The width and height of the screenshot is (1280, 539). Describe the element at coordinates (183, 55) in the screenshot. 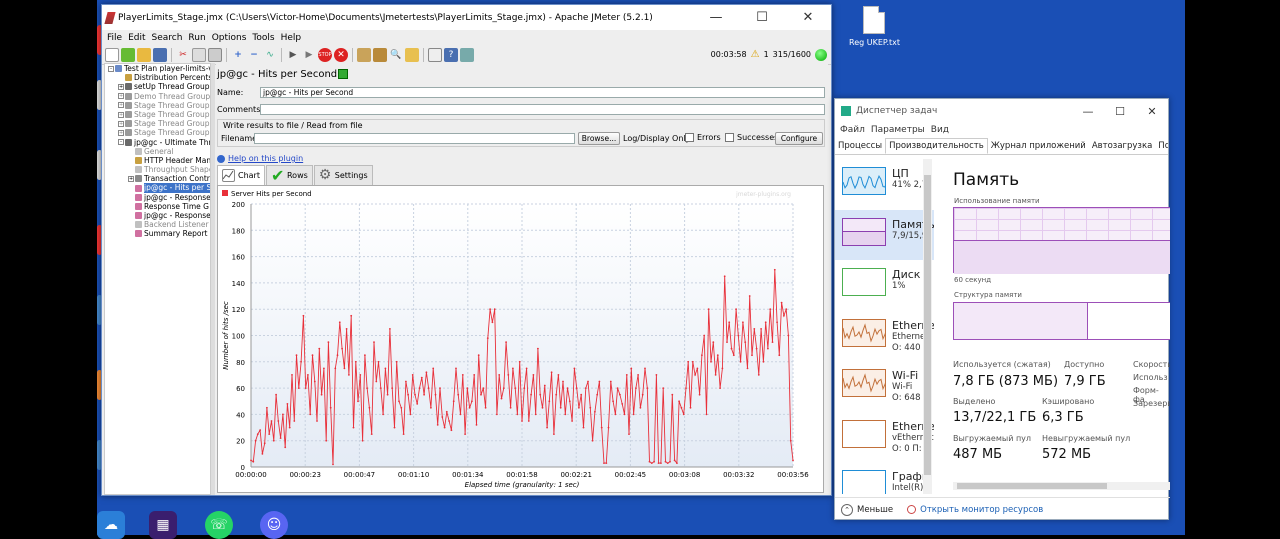

I see `cut-icon: ✂` at that location.